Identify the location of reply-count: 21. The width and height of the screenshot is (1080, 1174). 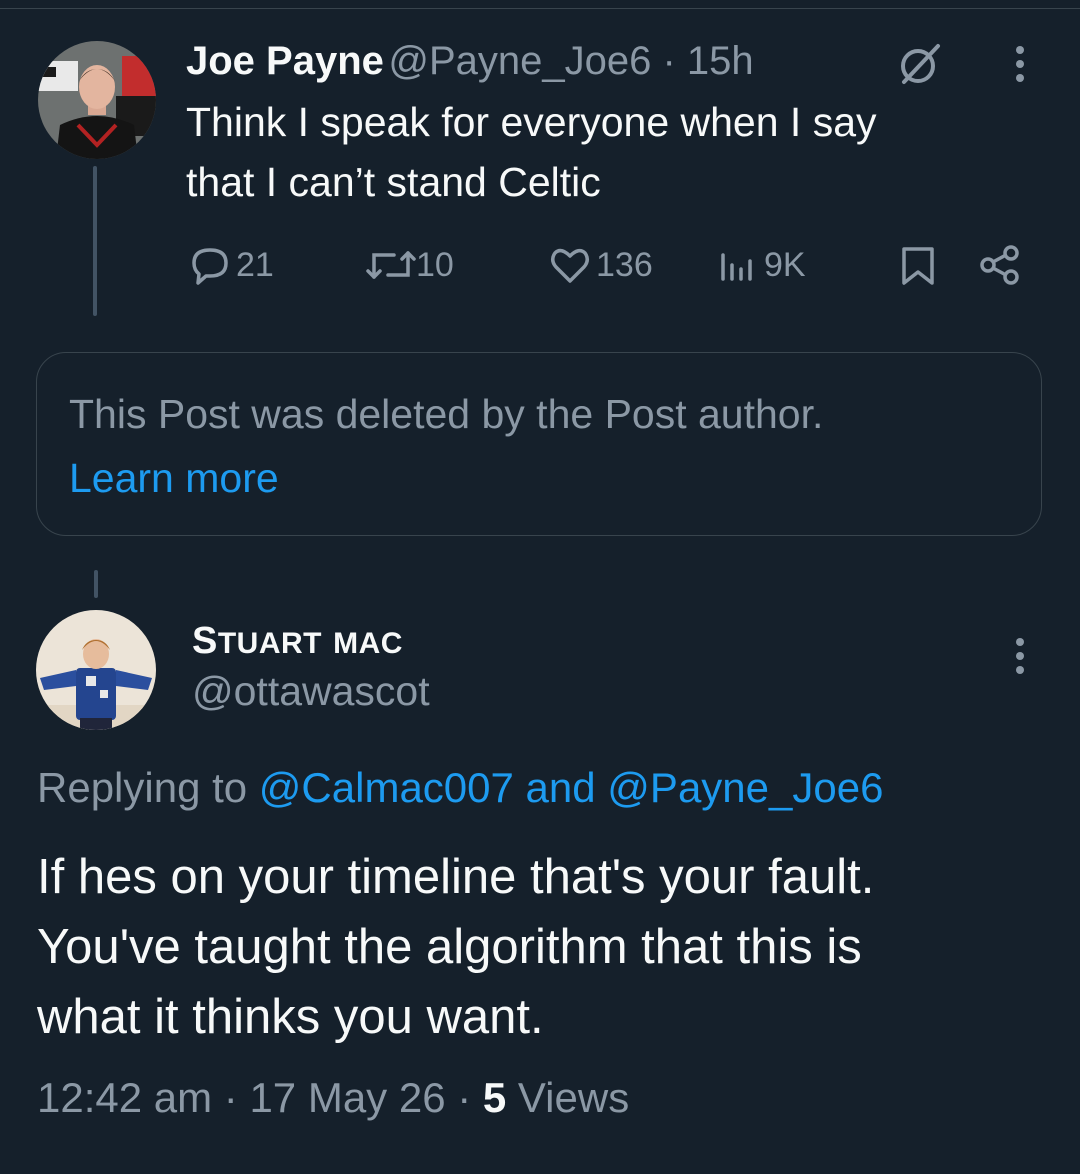
(255, 264).